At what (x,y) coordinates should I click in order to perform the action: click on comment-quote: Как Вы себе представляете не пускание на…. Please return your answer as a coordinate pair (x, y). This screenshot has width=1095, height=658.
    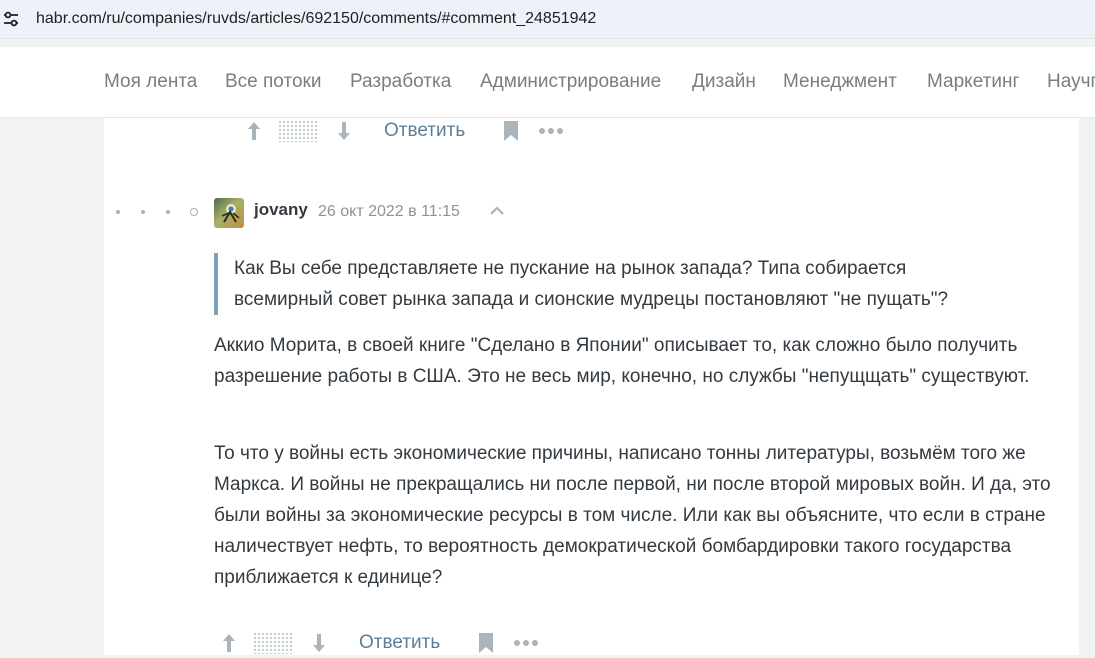
    Looking at the image, I should click on (599, 284).